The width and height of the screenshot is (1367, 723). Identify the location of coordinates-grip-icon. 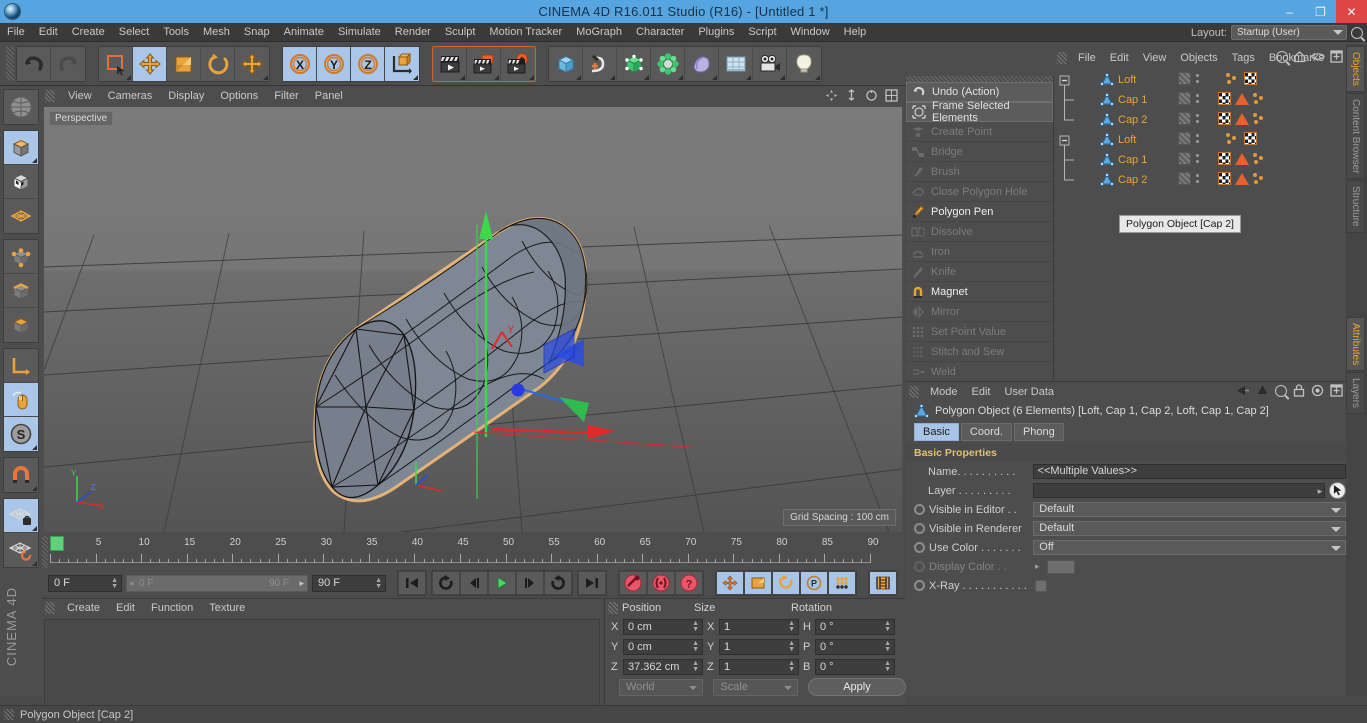
(613, 608).